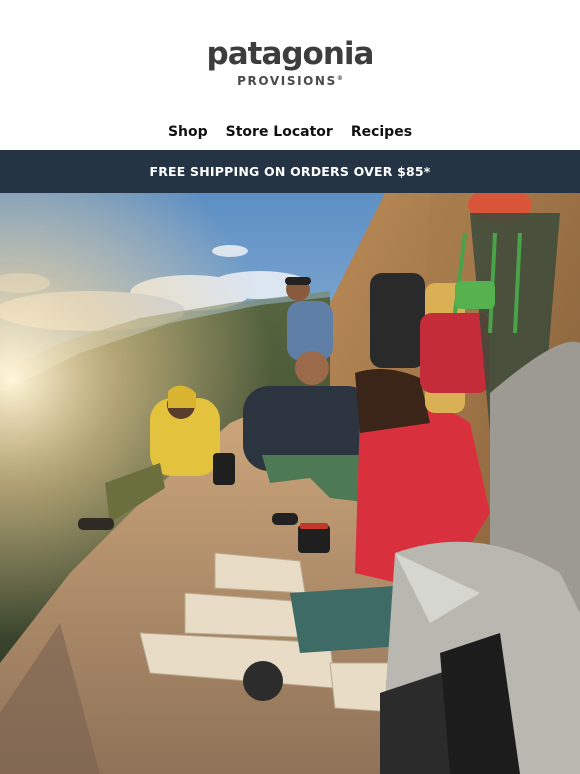  I want to click on brand-subtitle-text: PROVISIONS, so click(287, 81).